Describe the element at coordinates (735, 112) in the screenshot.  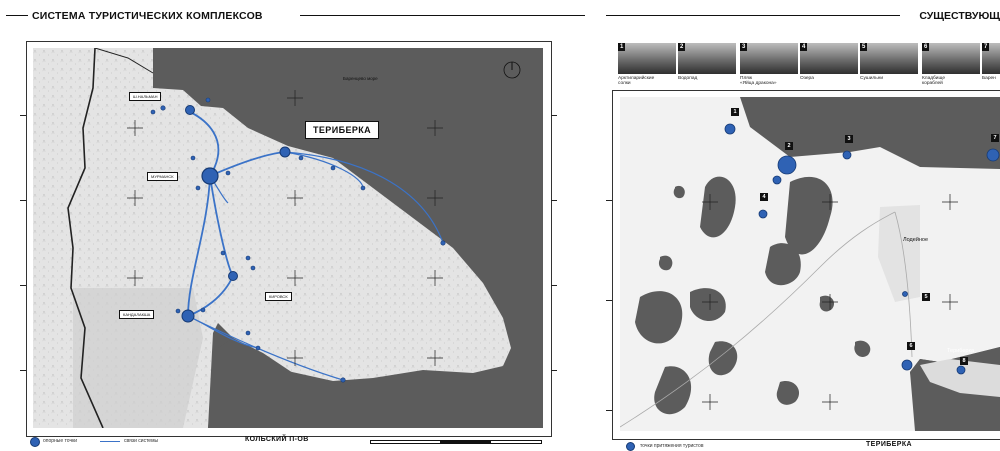
I see `point-1-label: 1` at that location.